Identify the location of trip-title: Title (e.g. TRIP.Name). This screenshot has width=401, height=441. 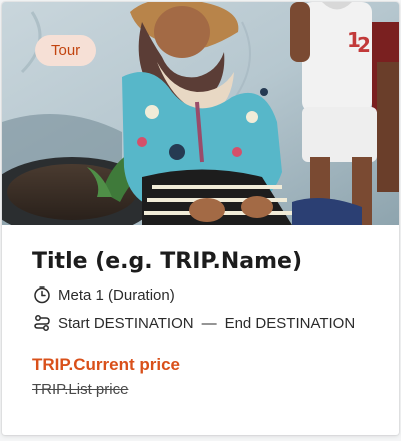
(205, 262).